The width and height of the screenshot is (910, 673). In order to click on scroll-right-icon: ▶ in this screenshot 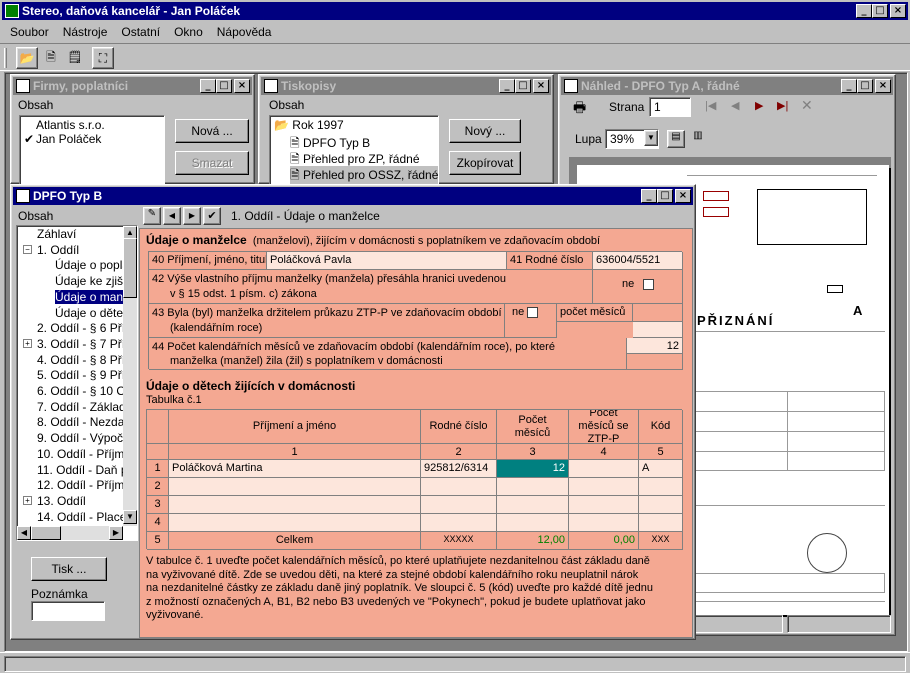, I will do `click(116, 533)`.